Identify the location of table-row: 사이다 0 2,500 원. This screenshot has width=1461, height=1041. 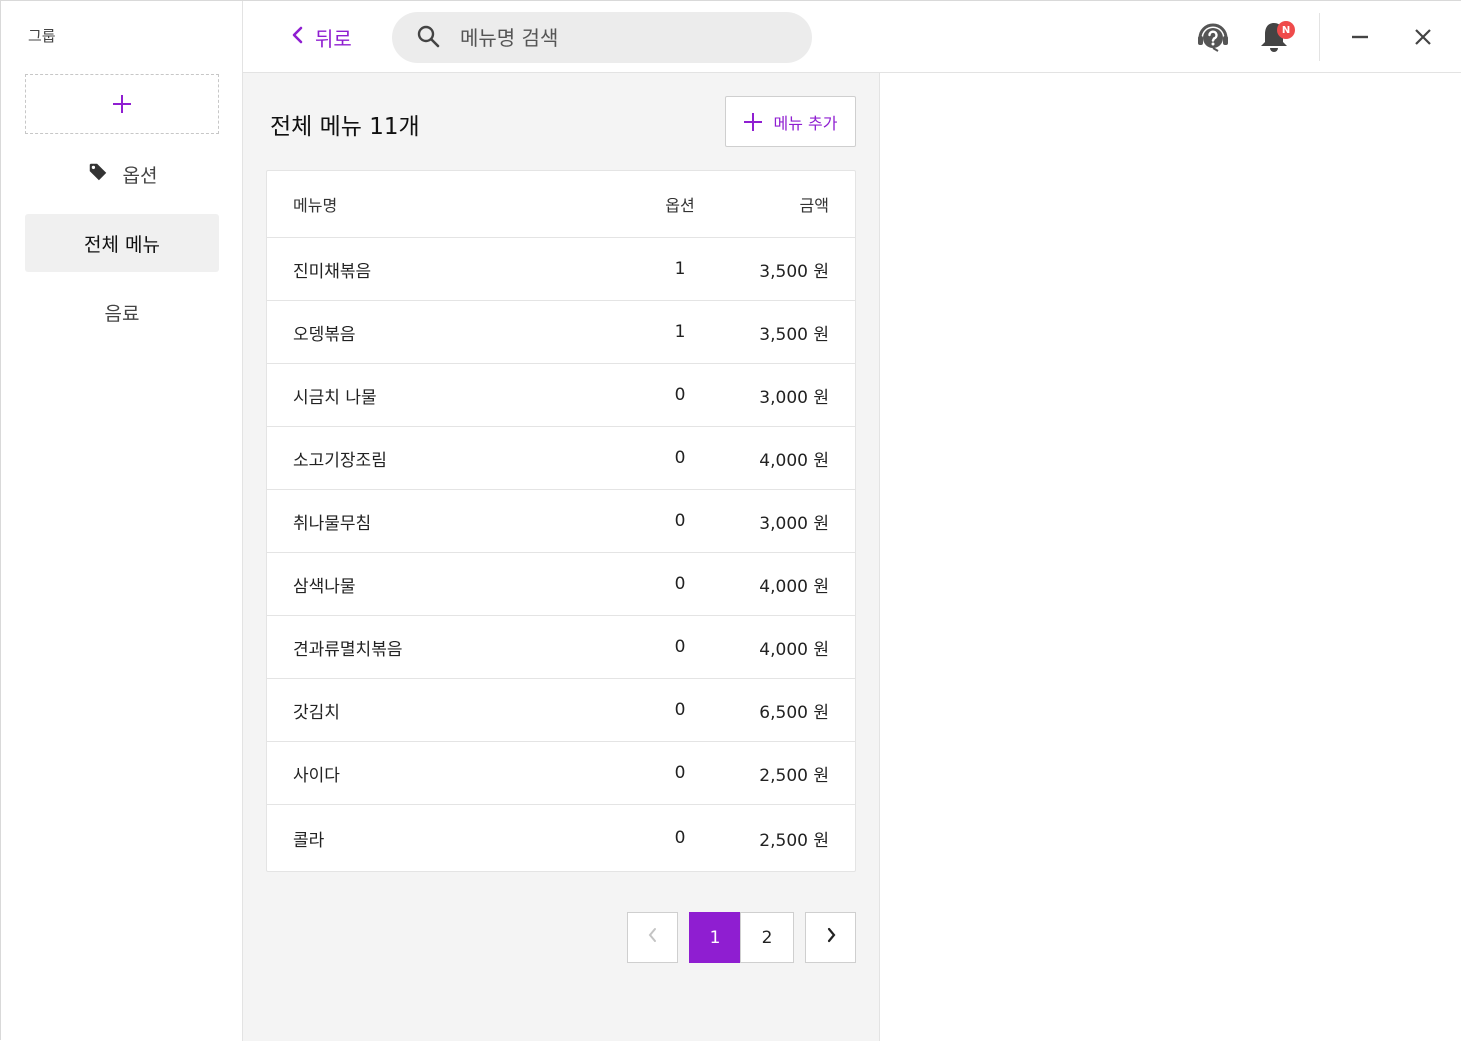
(561, 772).